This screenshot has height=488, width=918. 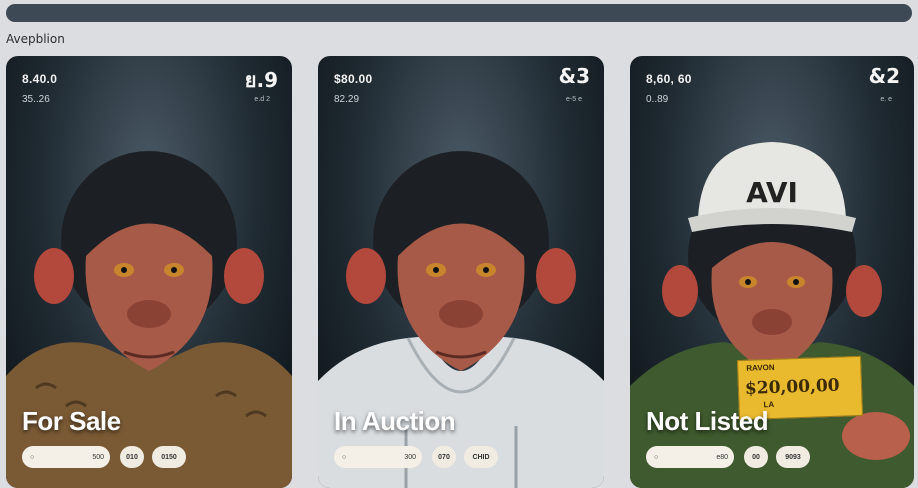 What do you see at coordinates (347, 99) in the screenshot?
I see `sub-price-label: 82.29` at bounding box center [347, 99].